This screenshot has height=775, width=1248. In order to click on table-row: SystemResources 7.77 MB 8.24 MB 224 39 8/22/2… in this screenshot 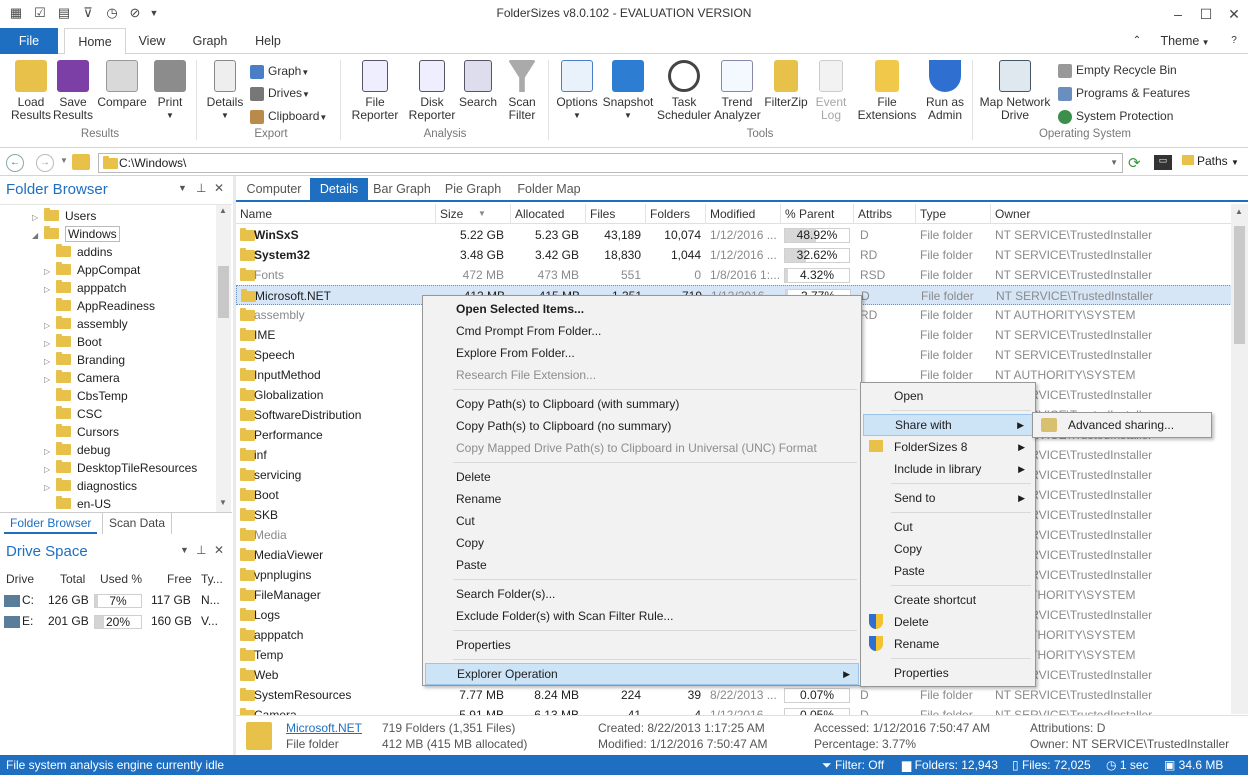, I will do `click(734, 695)`.